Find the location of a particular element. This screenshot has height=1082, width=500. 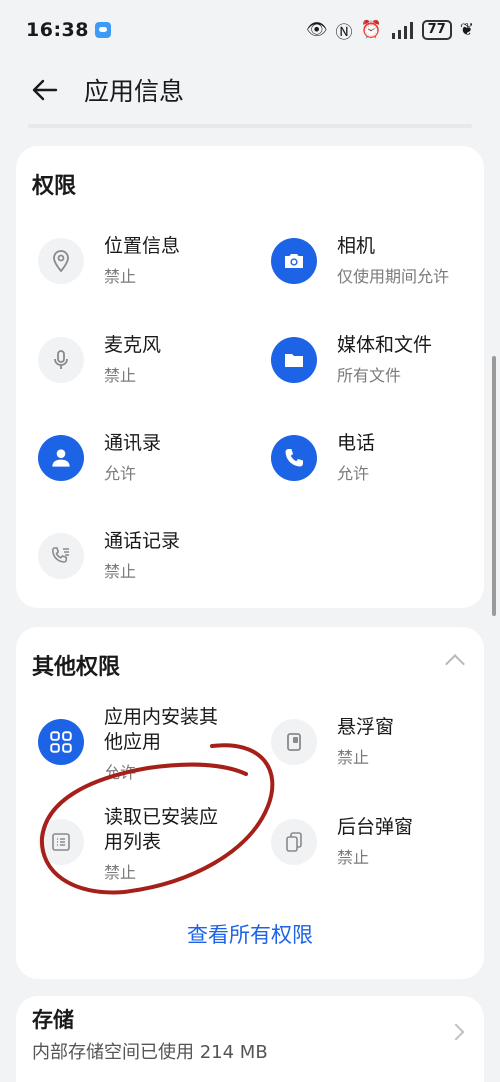

permission-status: 所有文件 is located at coordinates (369, 375).